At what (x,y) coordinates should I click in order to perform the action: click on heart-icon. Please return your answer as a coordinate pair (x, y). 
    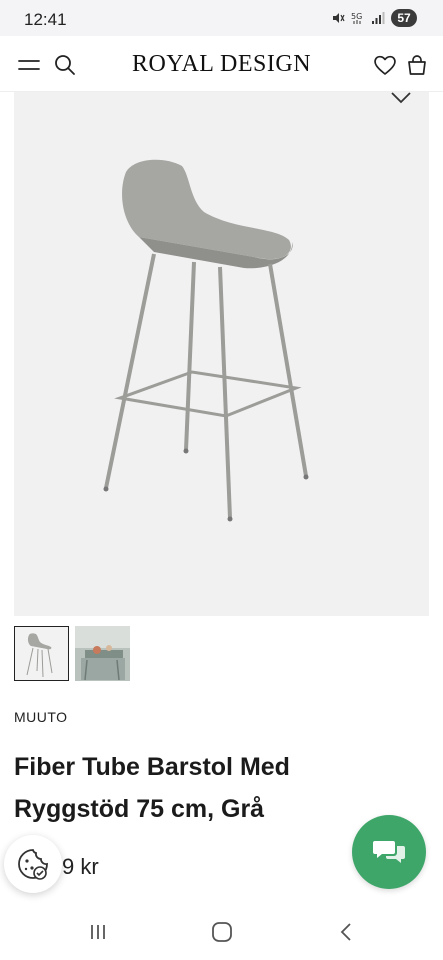
    Looking at the image, I should click on (385, 65).